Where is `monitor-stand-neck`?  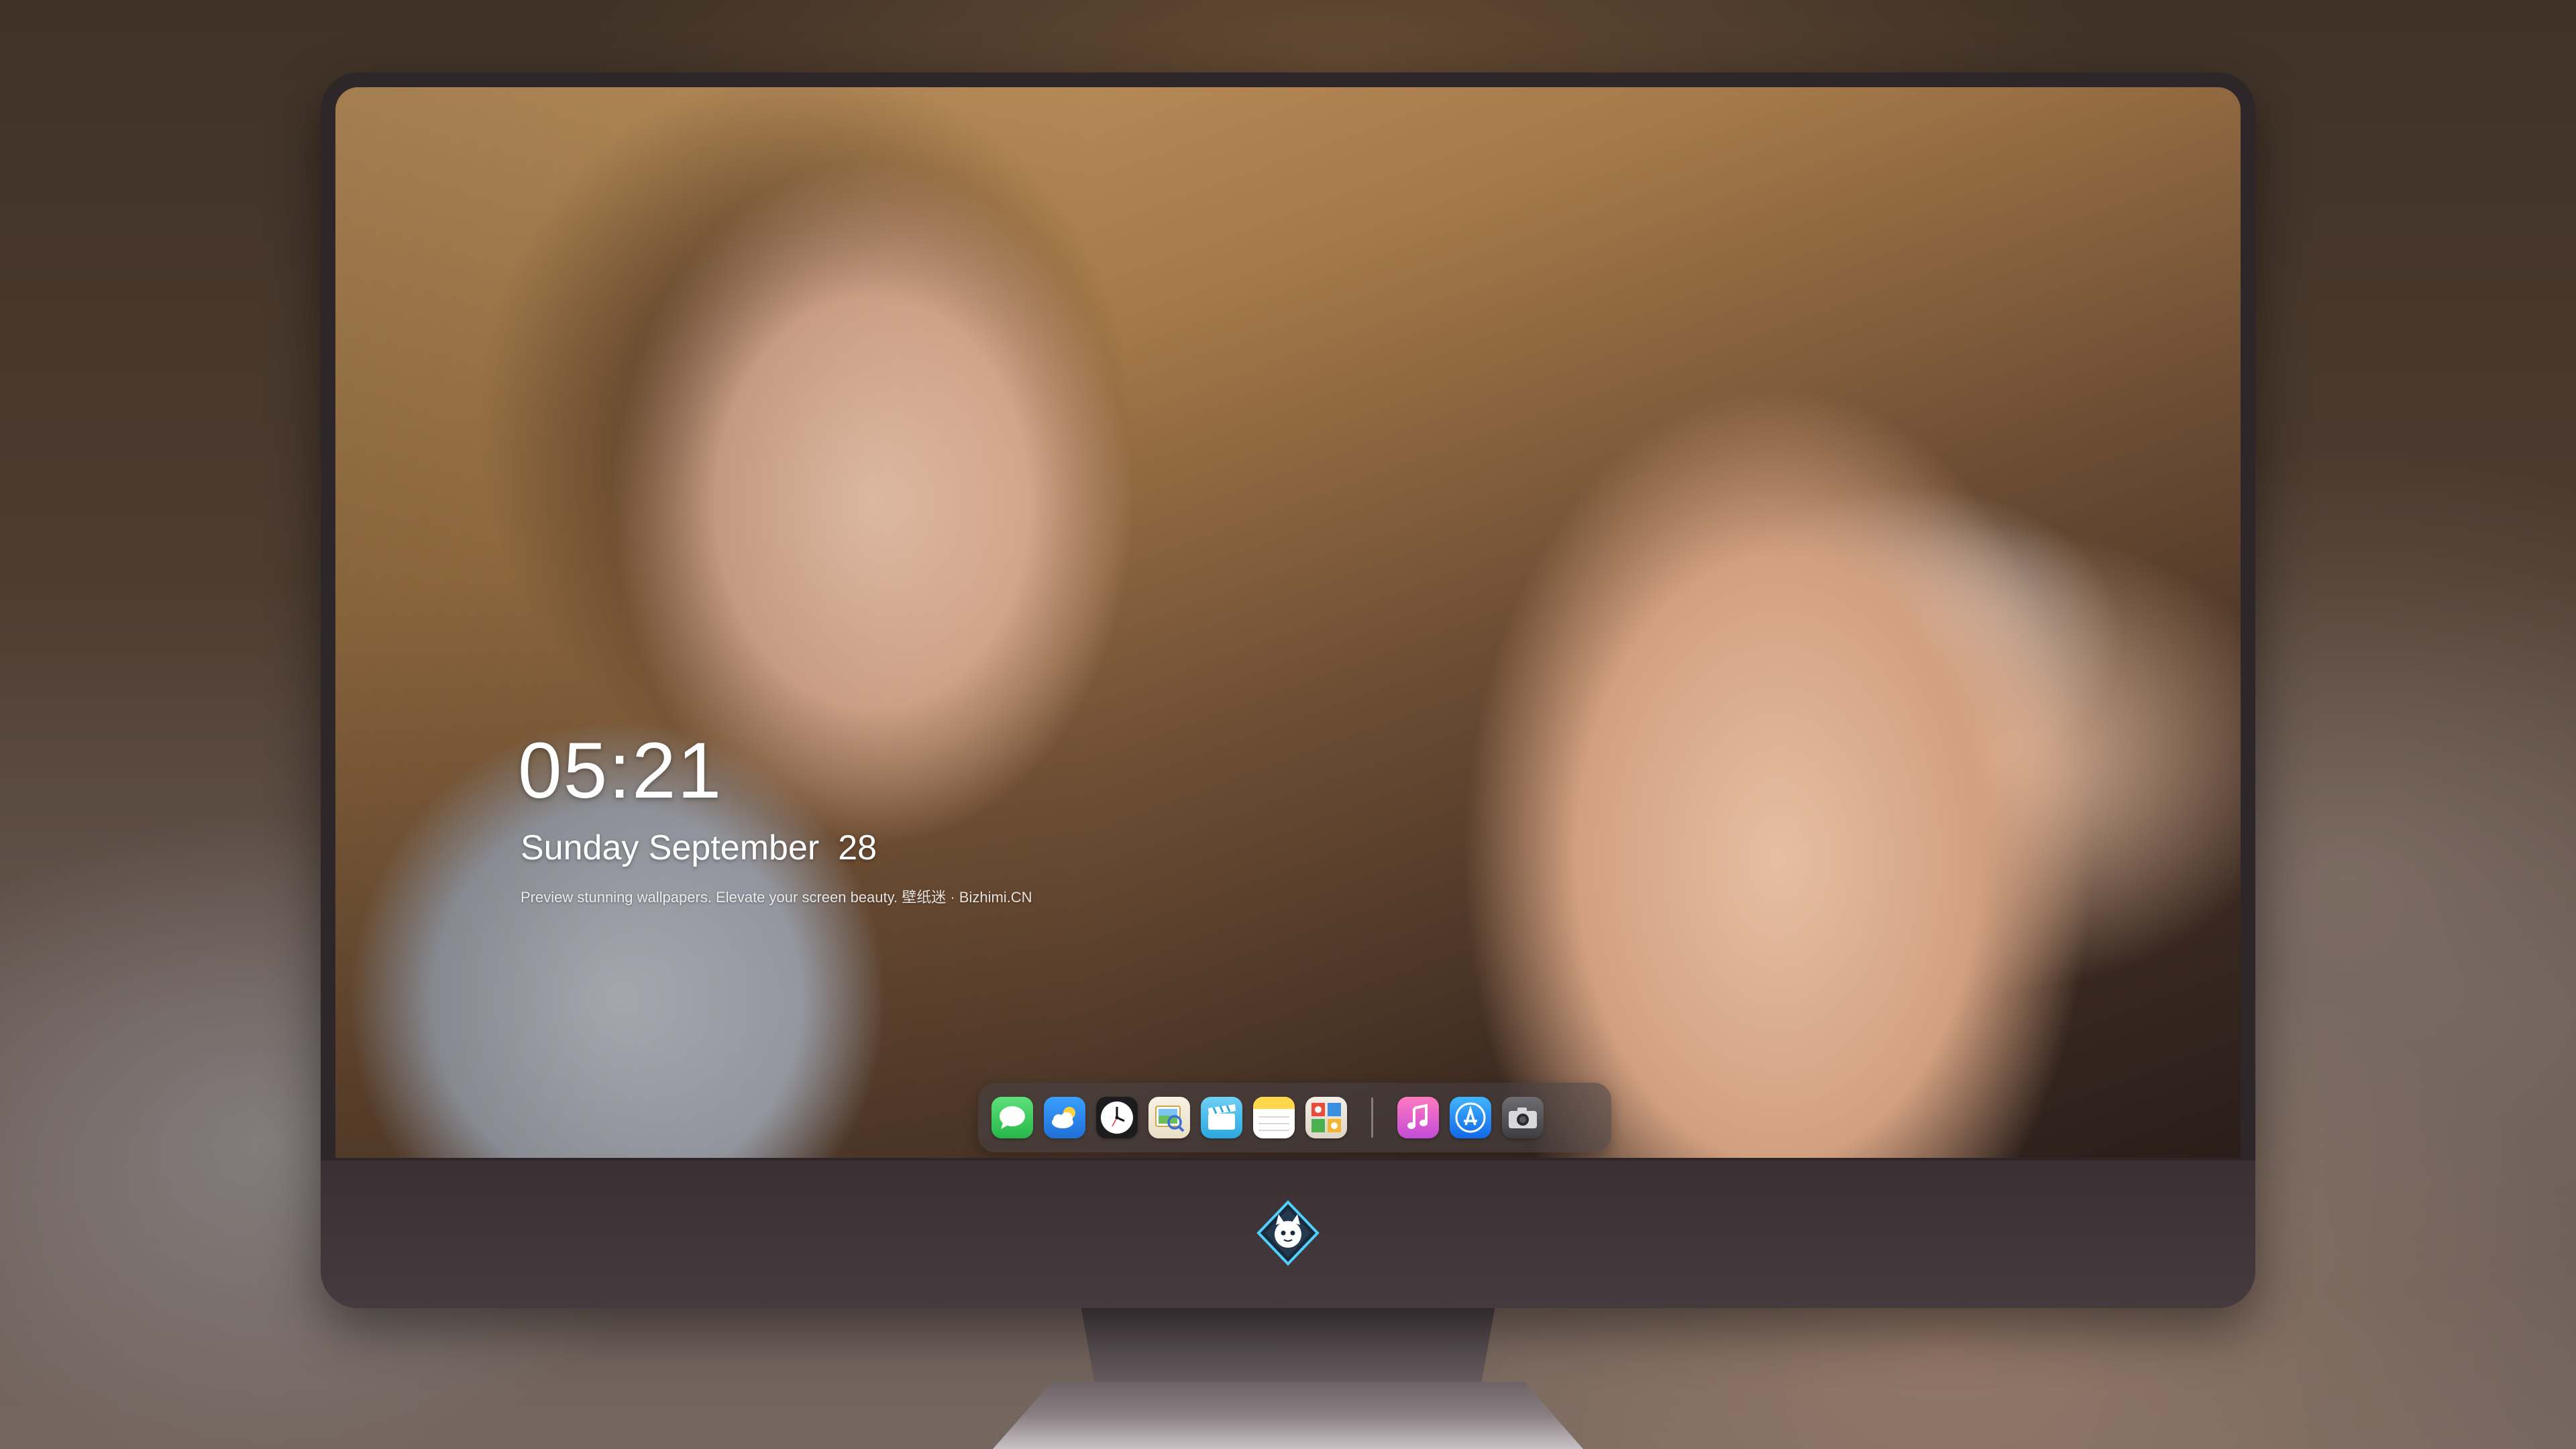
monitor-stand-neck is located at coordinates (1288, 1348).